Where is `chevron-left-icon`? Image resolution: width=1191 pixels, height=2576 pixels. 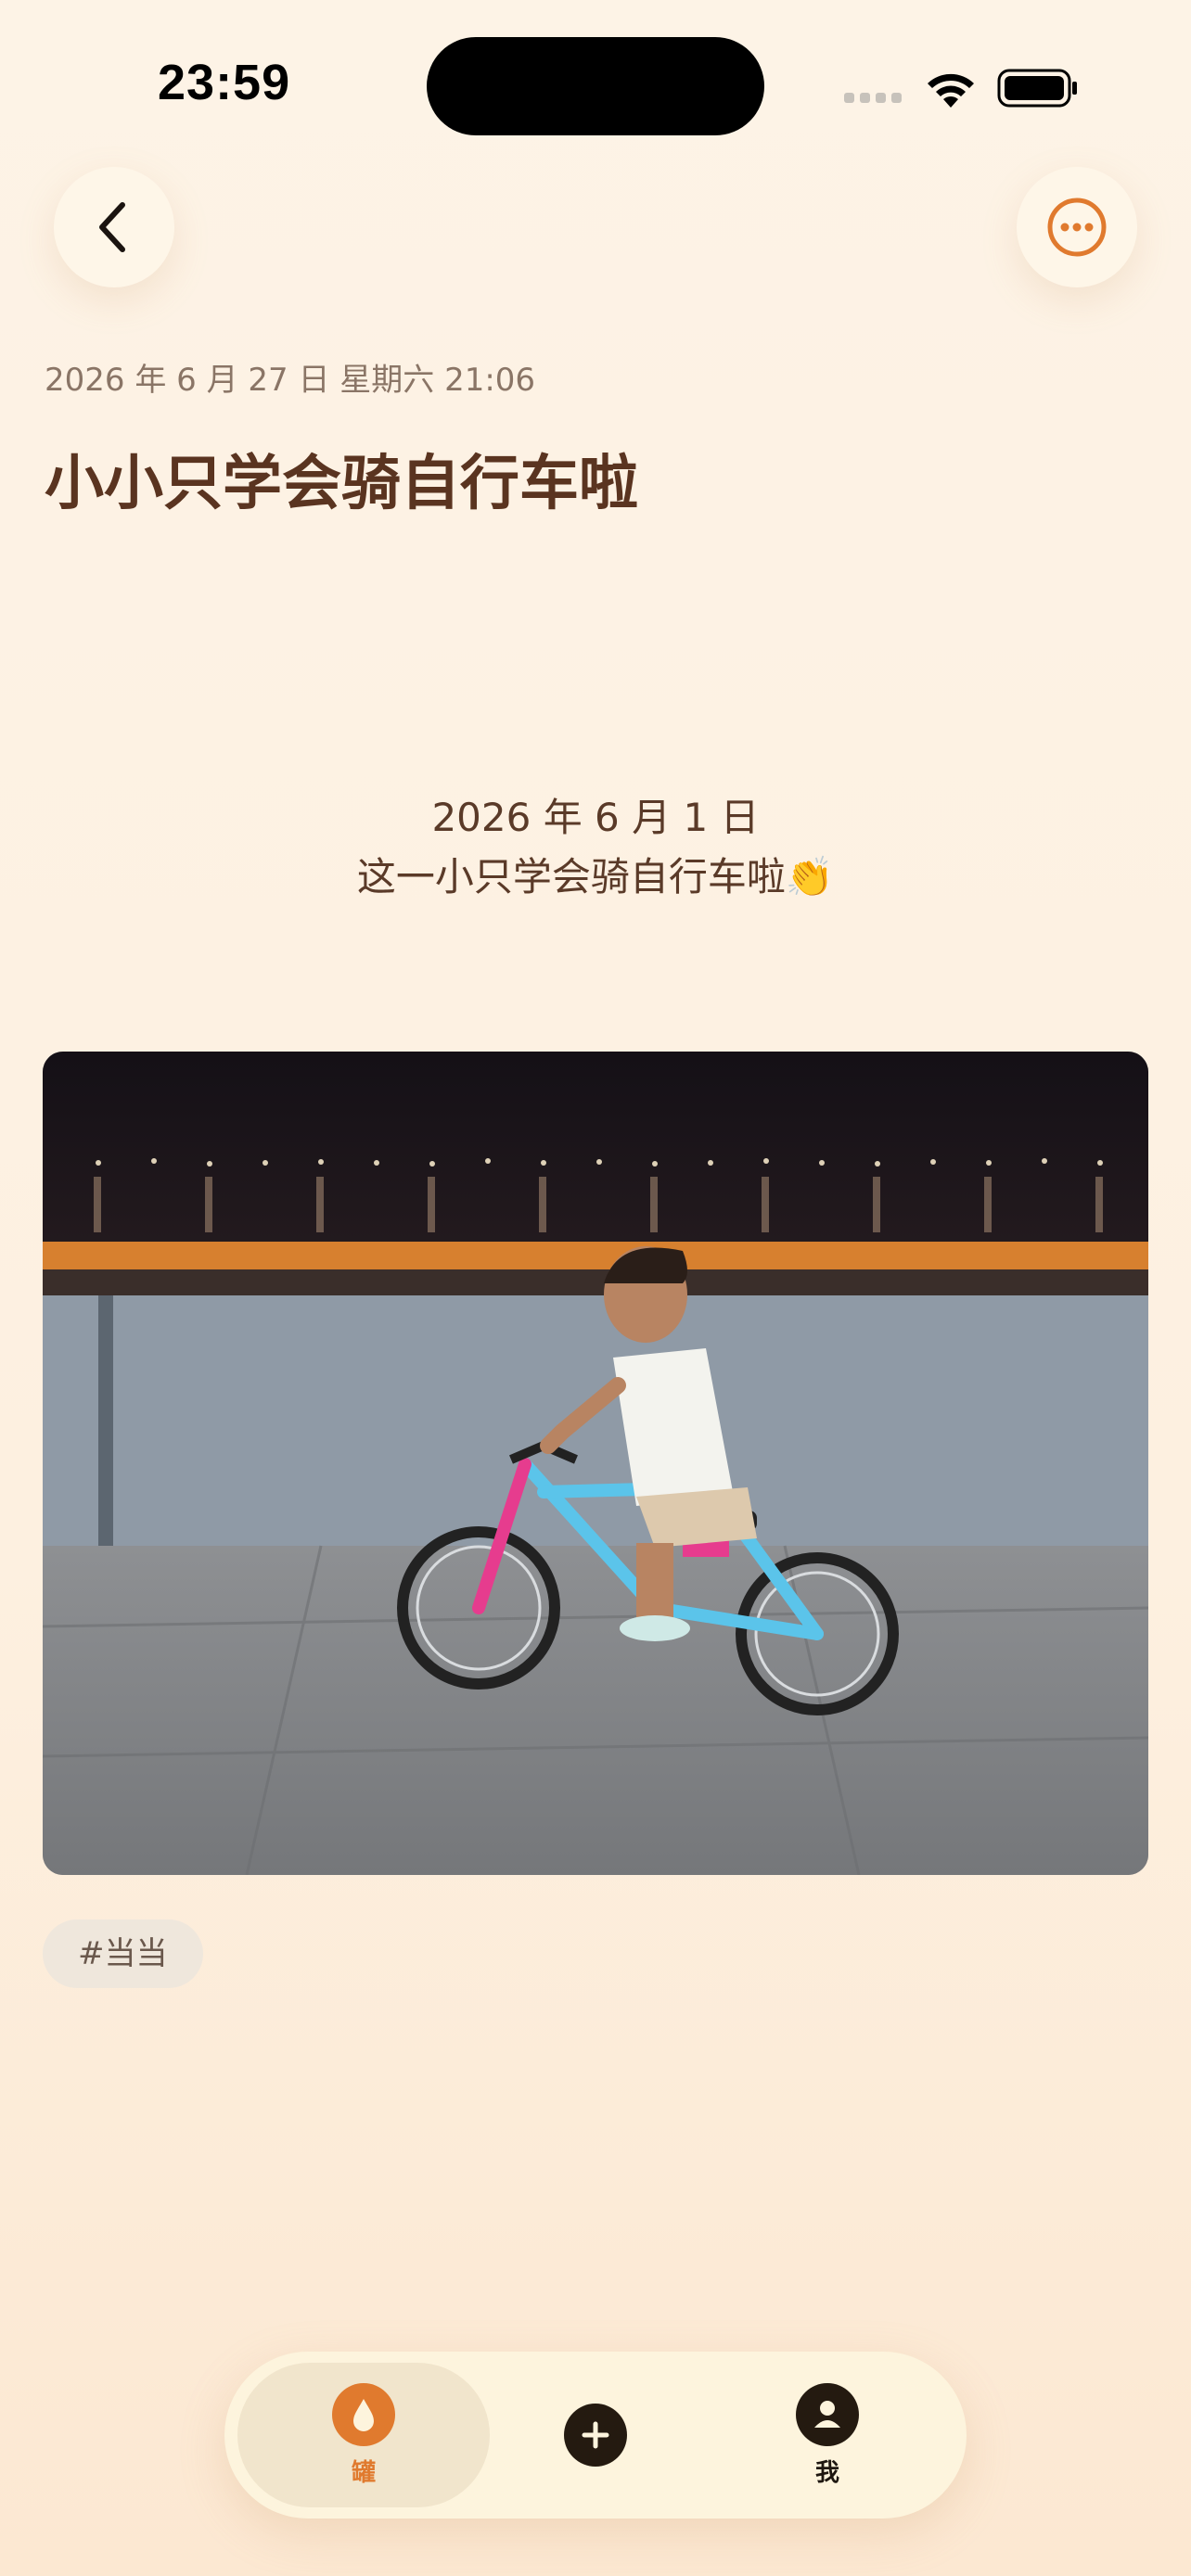 chevron-left-icon is located at coordinates (112, 227).